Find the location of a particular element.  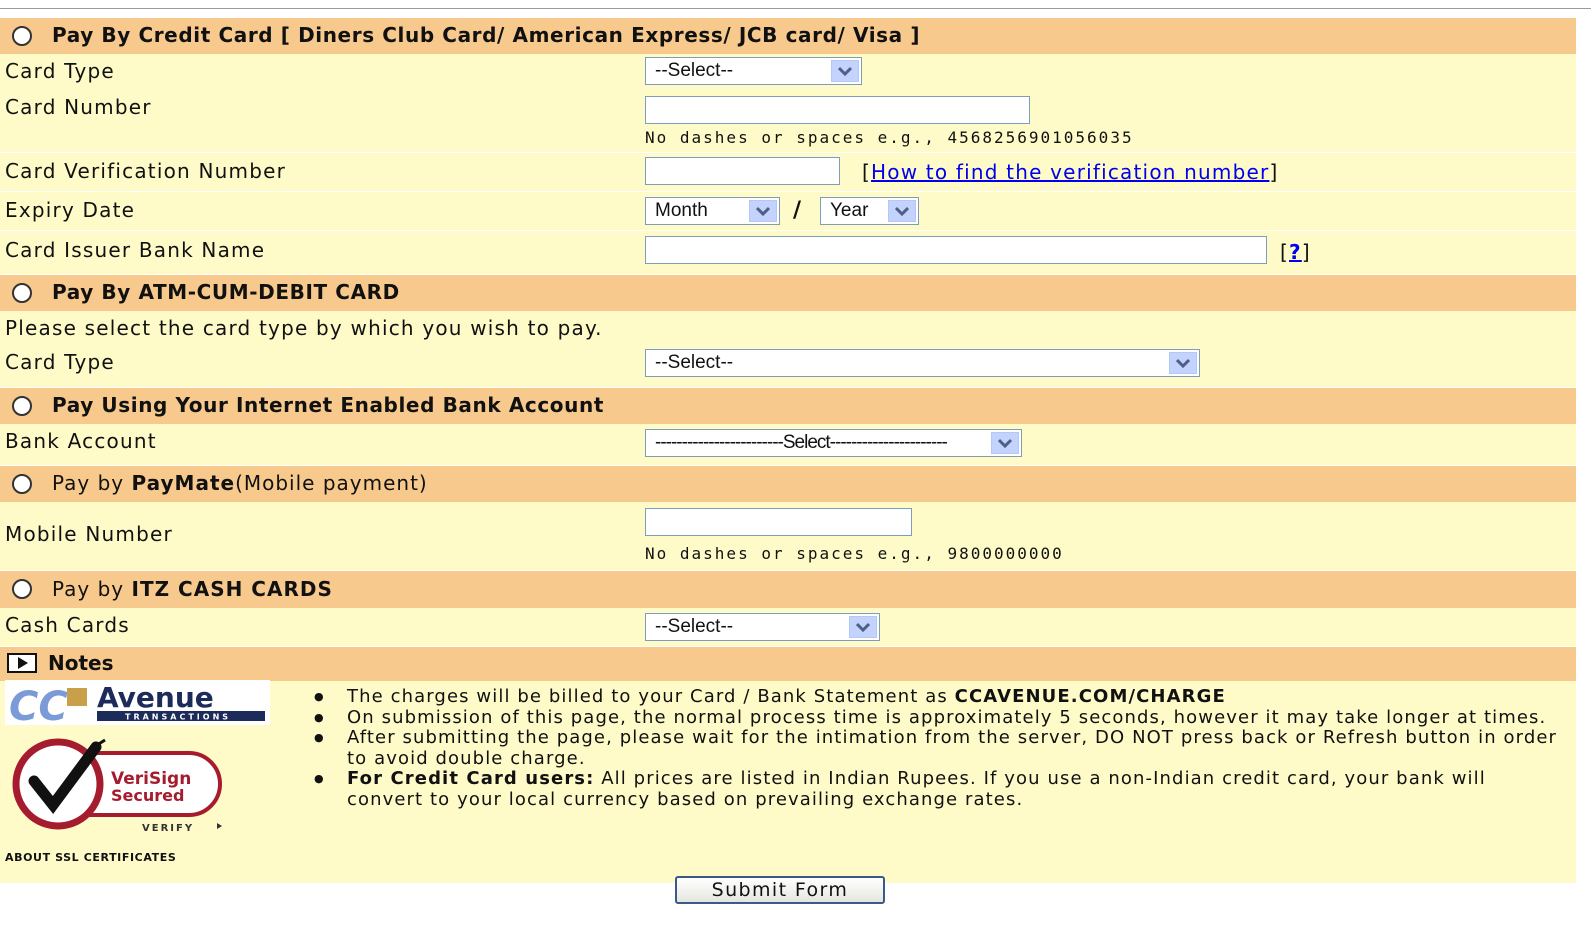

debit-card-type-value: --Select-- is located at coordinates (694, 362).